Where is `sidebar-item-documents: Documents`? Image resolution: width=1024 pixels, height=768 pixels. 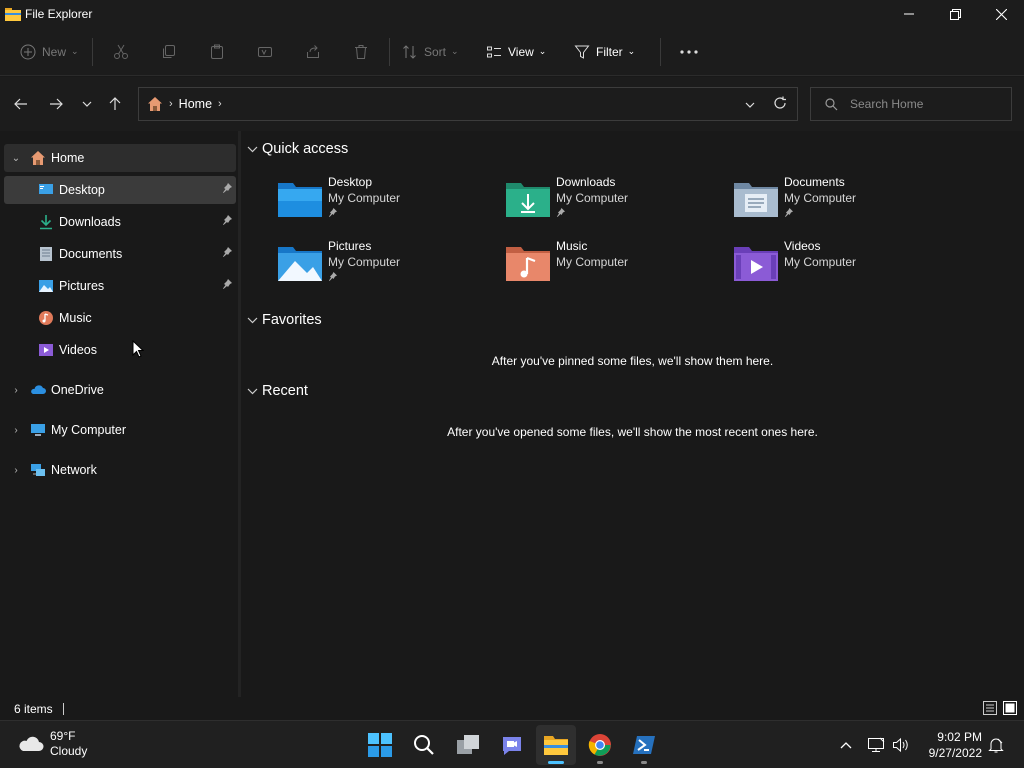
sidebar-item-documents: Documents is located at coordinates (120, 254).